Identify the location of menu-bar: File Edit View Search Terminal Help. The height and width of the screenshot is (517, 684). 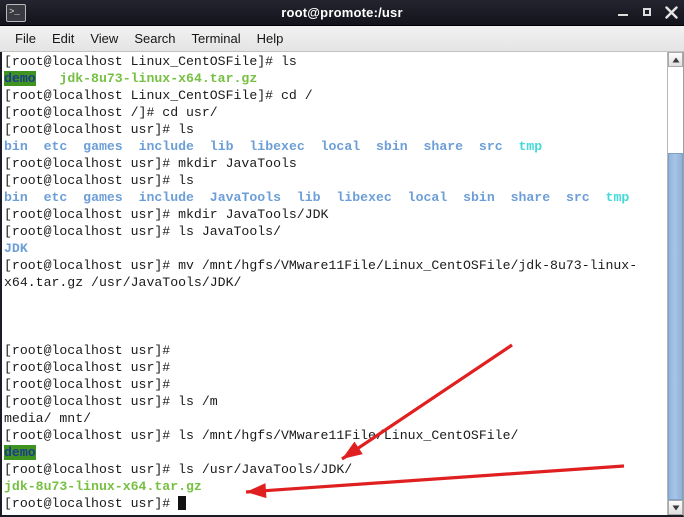
(342, 39).